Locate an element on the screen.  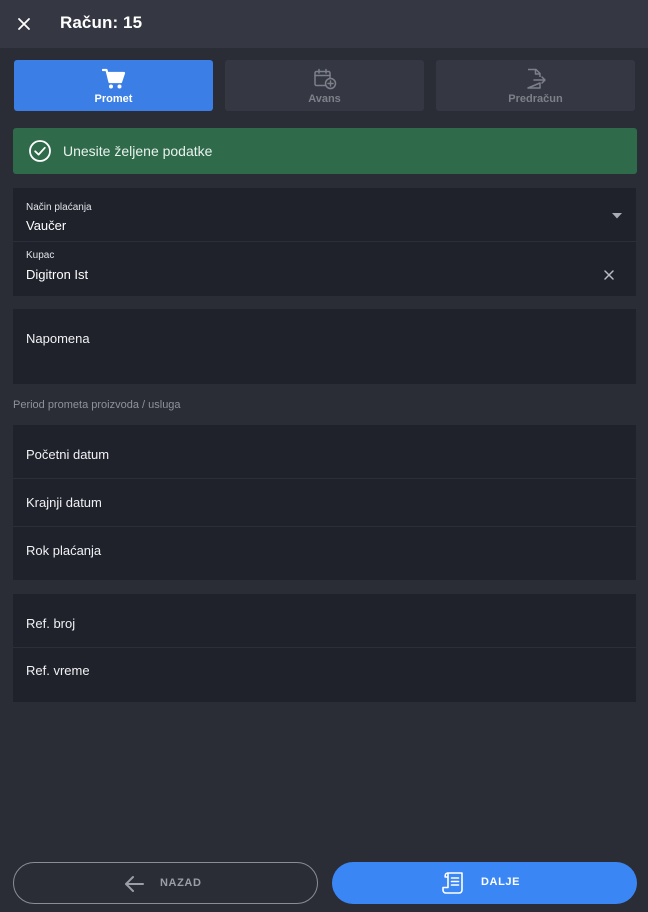
document-export-icon is located at coordinates (536, 79).